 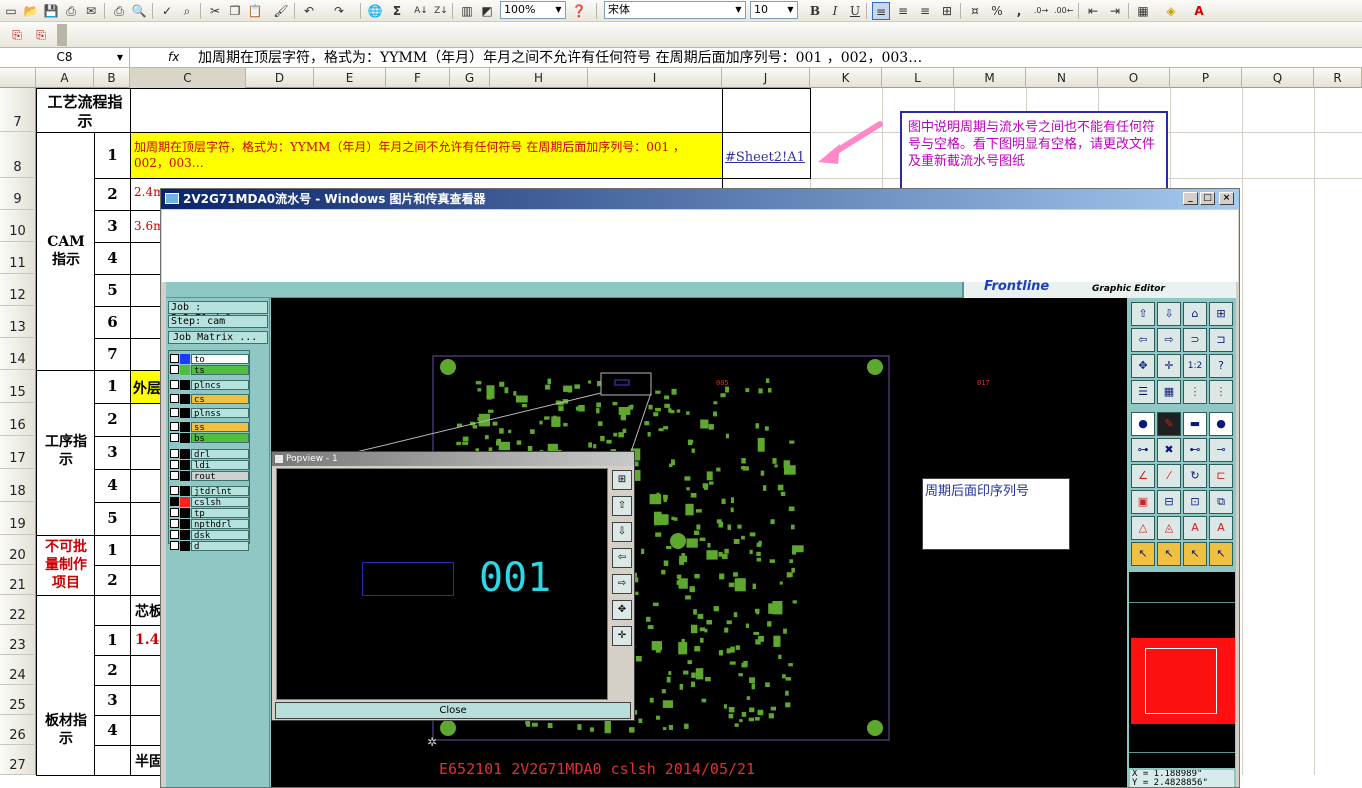 What do you see at coordinates (18, 110) in the screenshot?
I see `row-header: 7` at bounding box center [18, 110].